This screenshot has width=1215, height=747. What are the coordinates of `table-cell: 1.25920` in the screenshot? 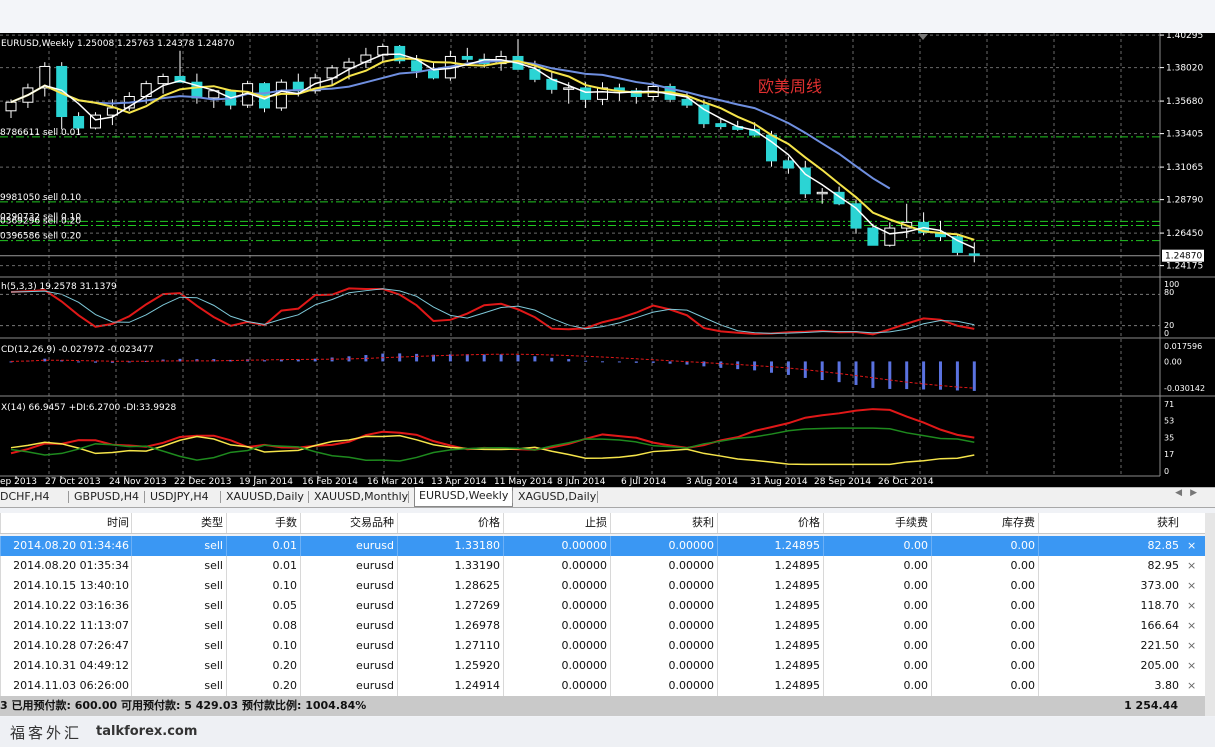 It's located at (477, 665).